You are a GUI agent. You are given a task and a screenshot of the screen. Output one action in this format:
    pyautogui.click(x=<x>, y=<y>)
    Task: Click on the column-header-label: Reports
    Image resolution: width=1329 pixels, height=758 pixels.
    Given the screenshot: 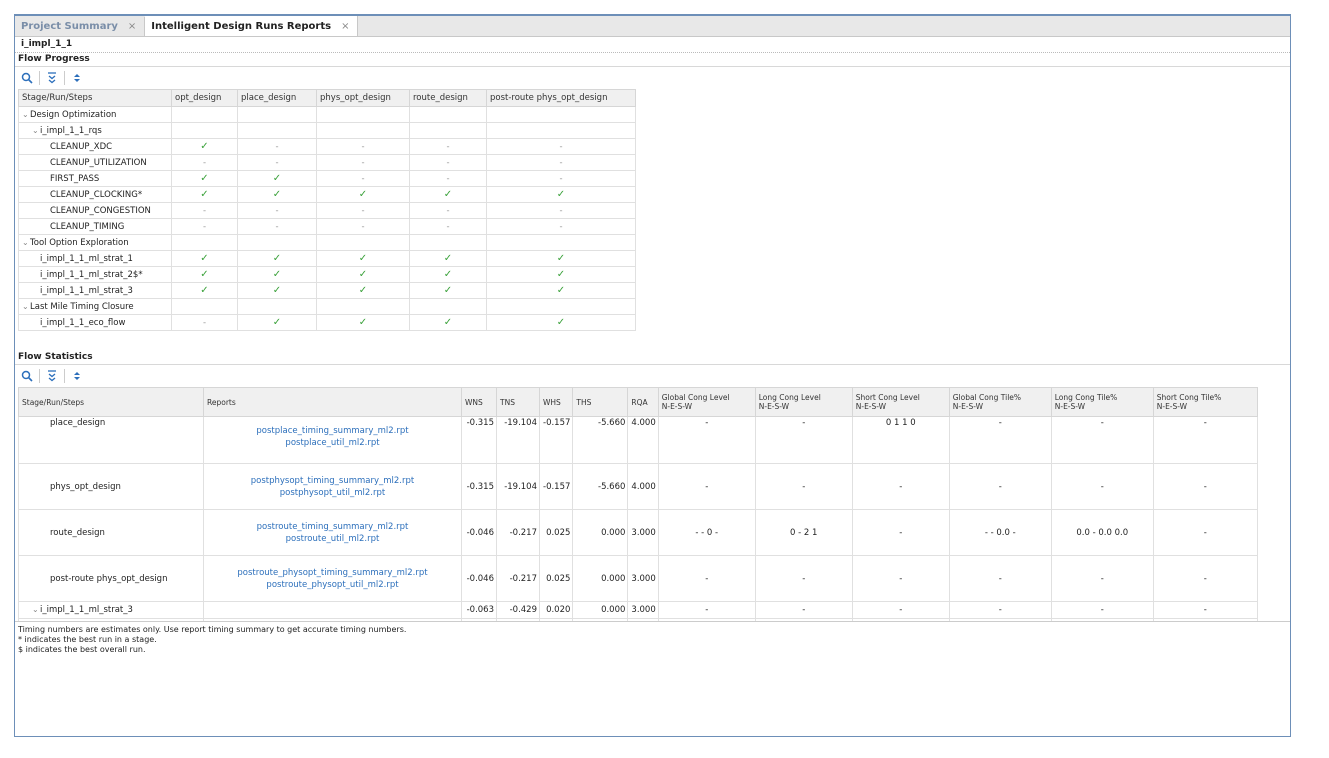 What is the action you would take?
    pyautogui.click(x=221, y=402)
    